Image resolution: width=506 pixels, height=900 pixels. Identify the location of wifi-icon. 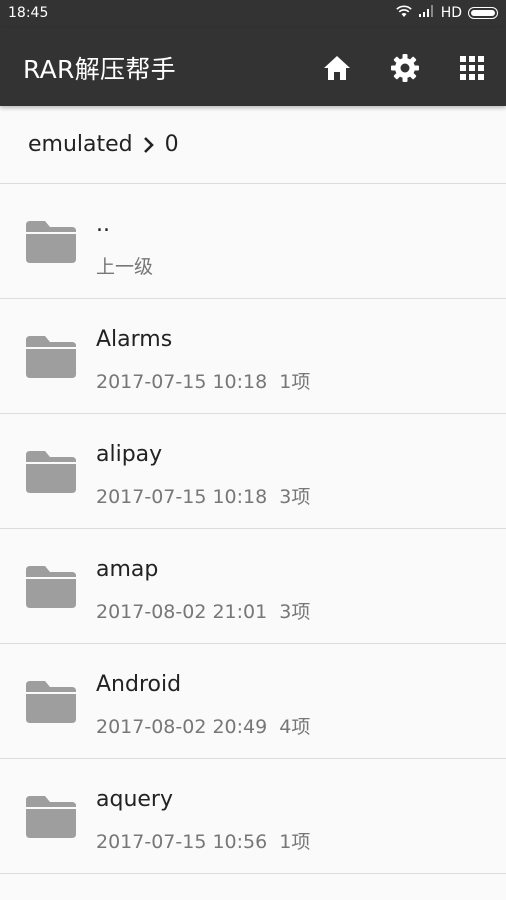
(404, 13).